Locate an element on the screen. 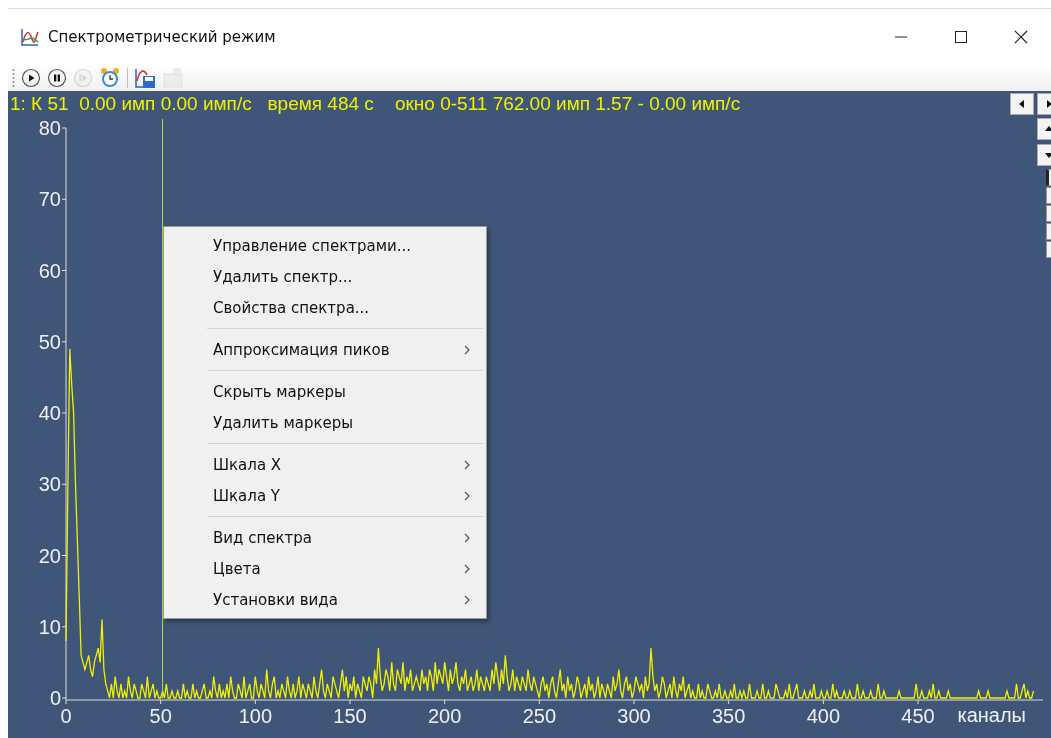 Image resolution: width=1051 pixels, height=738 pixels. y-tick-label: 80 is located at coordinates (49, 128).